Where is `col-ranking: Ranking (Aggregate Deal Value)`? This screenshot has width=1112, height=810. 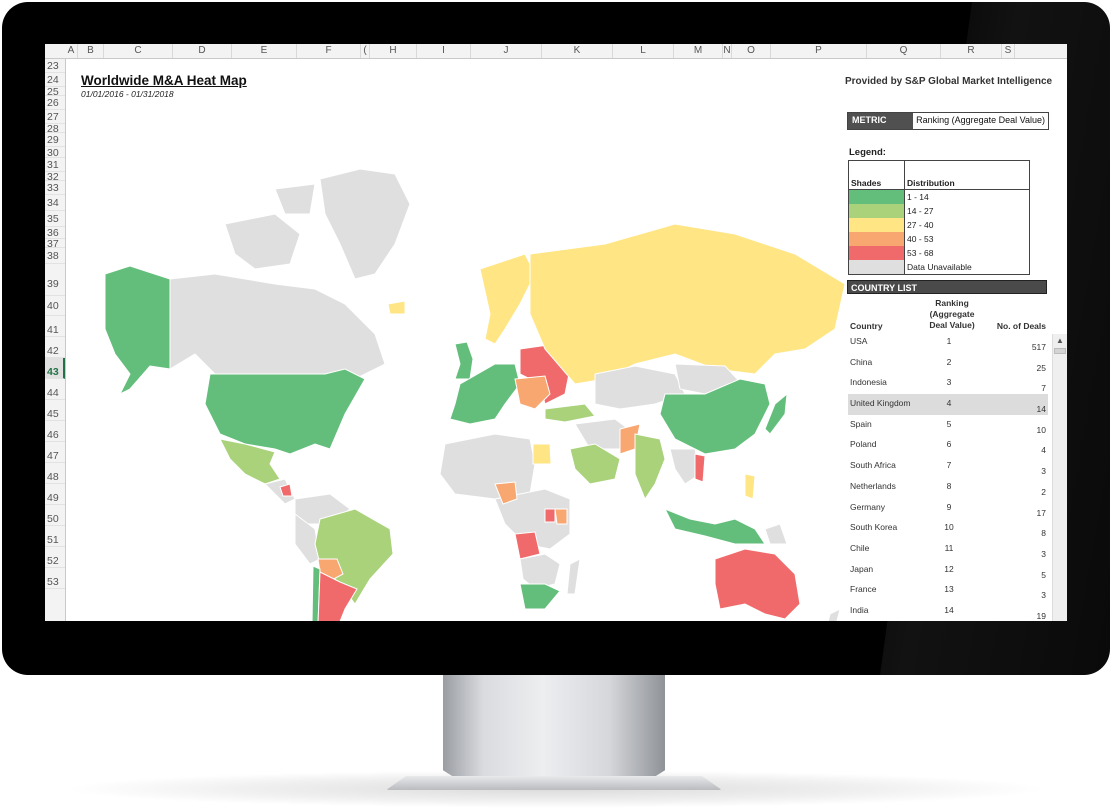 col-ranking: Ranking (Aggregate Deal Value) is located at coordinates (952, 314).